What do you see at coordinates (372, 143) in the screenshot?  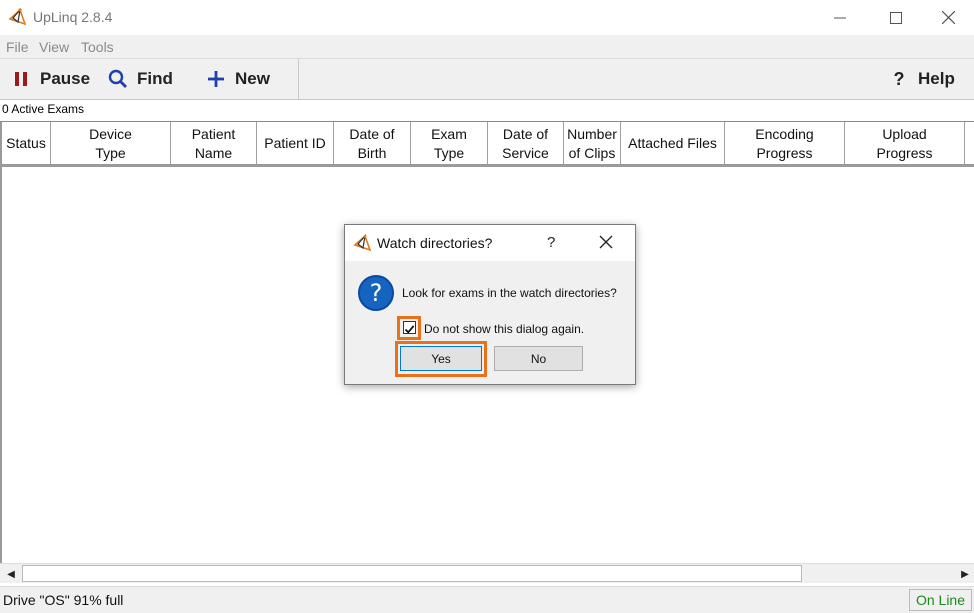 I see `column-header-date-of-birth: Date of Birth` at bounding box center [372, 143].